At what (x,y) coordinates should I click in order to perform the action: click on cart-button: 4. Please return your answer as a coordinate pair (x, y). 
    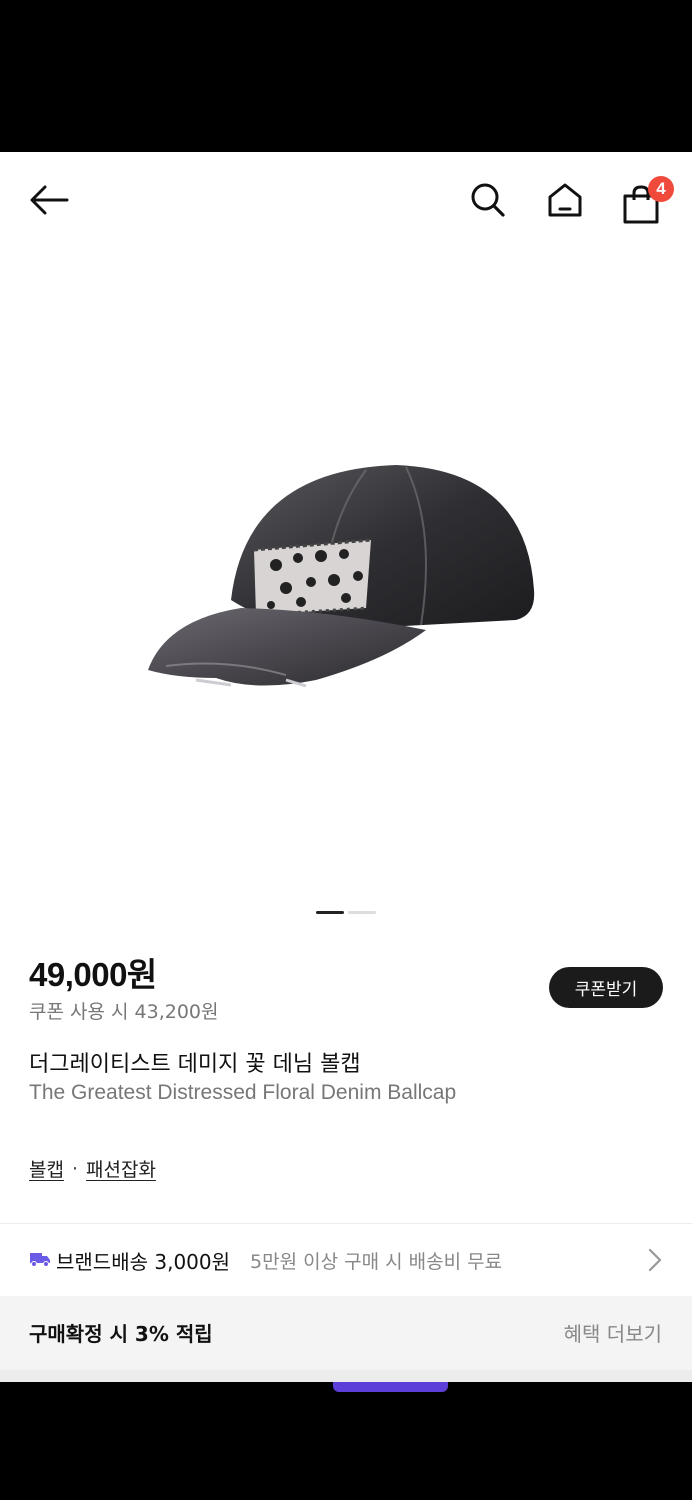
    Looking at the image, I should click on (646, 200).